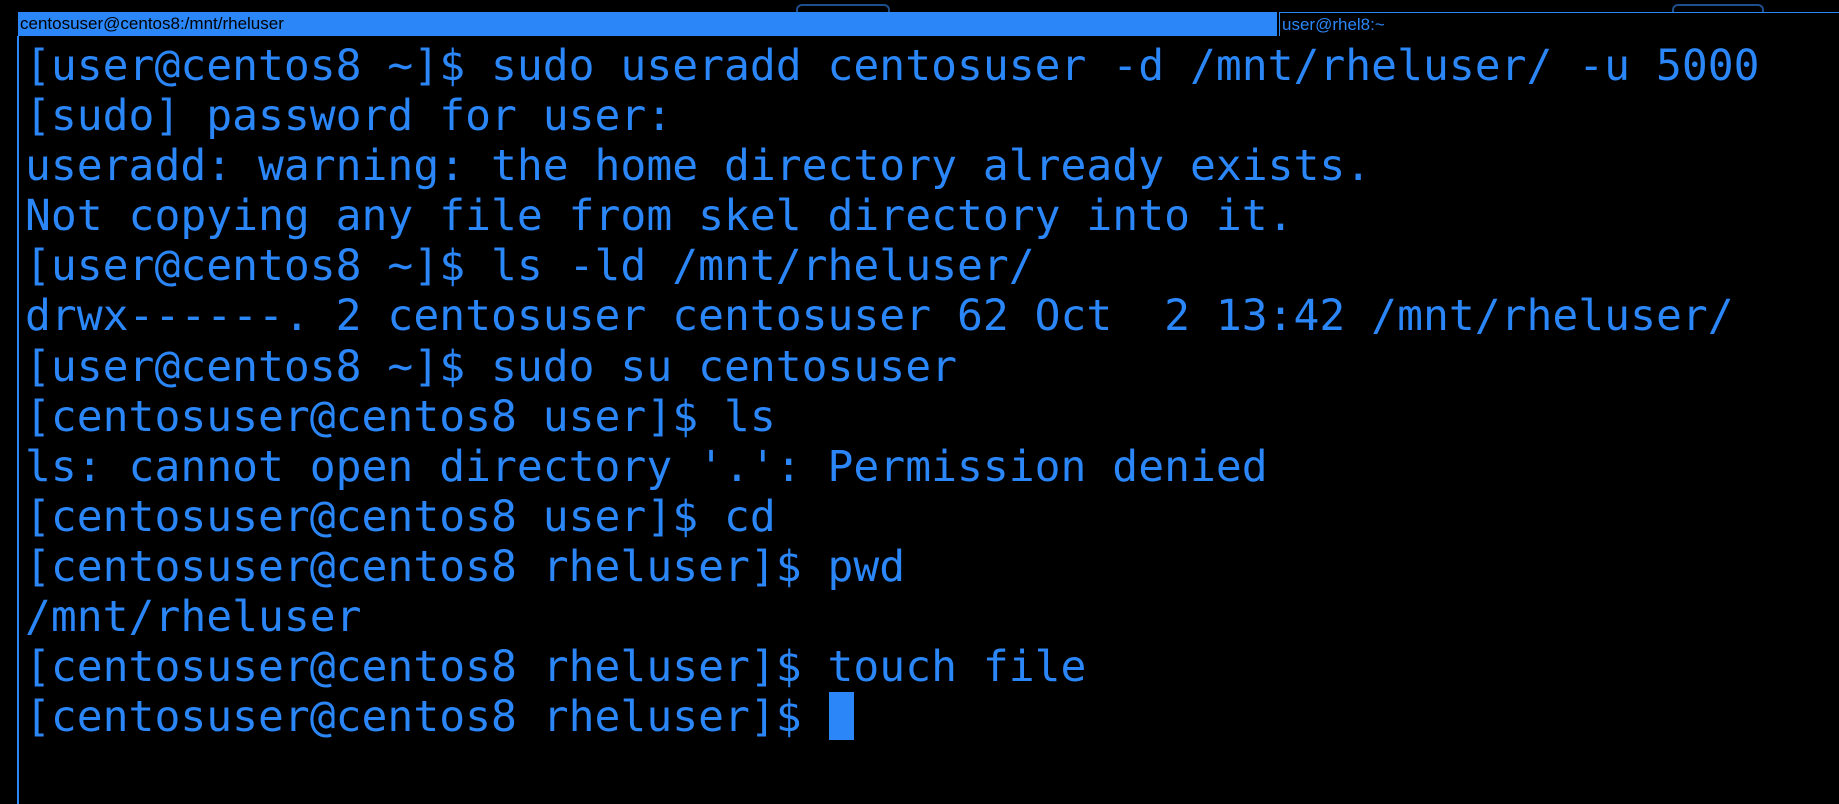 This screenshot has width=1839, height=804. I want to click on shell-prompt: [centosuser@centos8 rheluser]$, so click(426, 717).